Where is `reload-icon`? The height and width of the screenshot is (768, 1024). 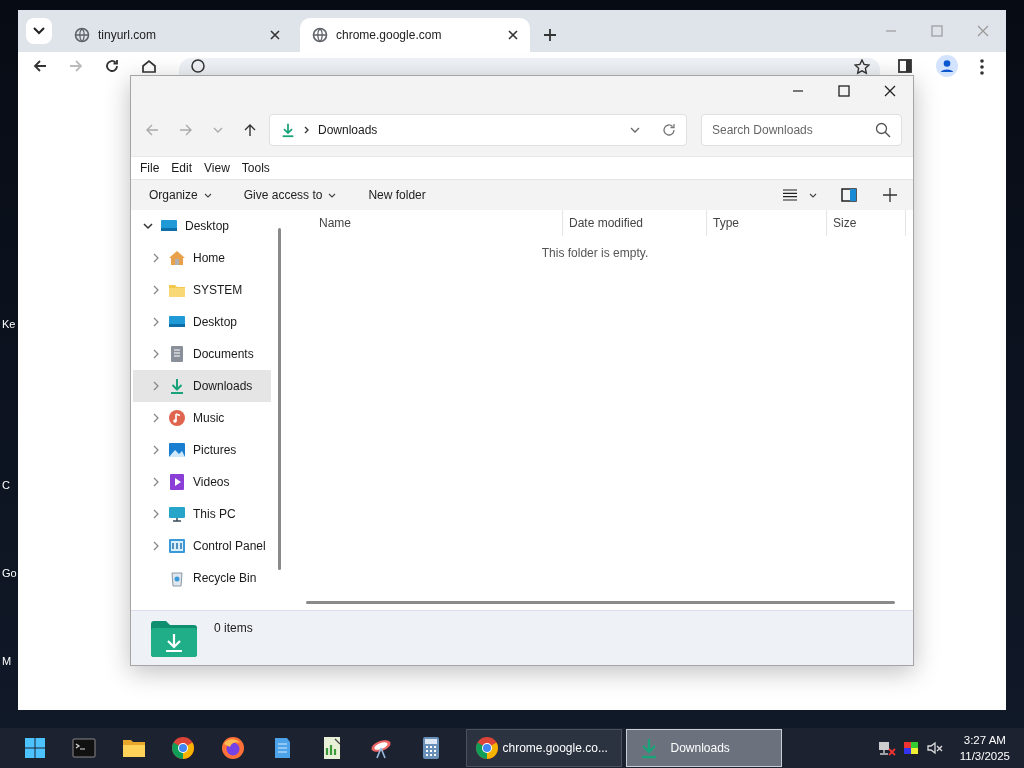
reload-icon is located at coordinates (112, 66).